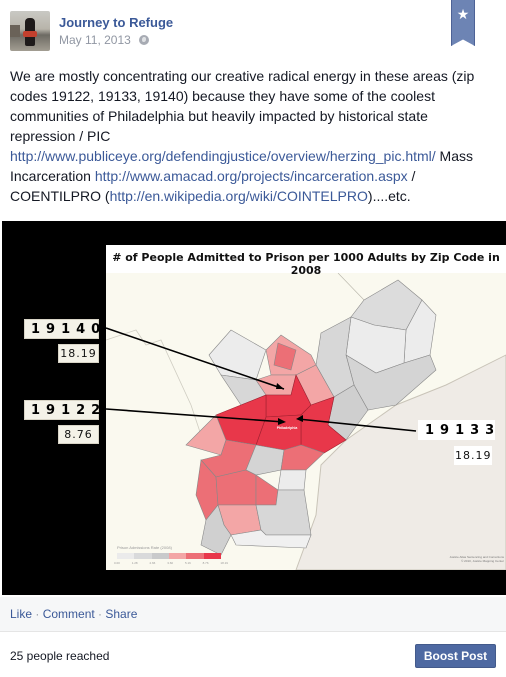 This screenshot has height=677, width=506. What do you see at coordinates (95, 40) in the screenshot?
I see `post-date: May 11, 2013` at bounding box center [95, 40].